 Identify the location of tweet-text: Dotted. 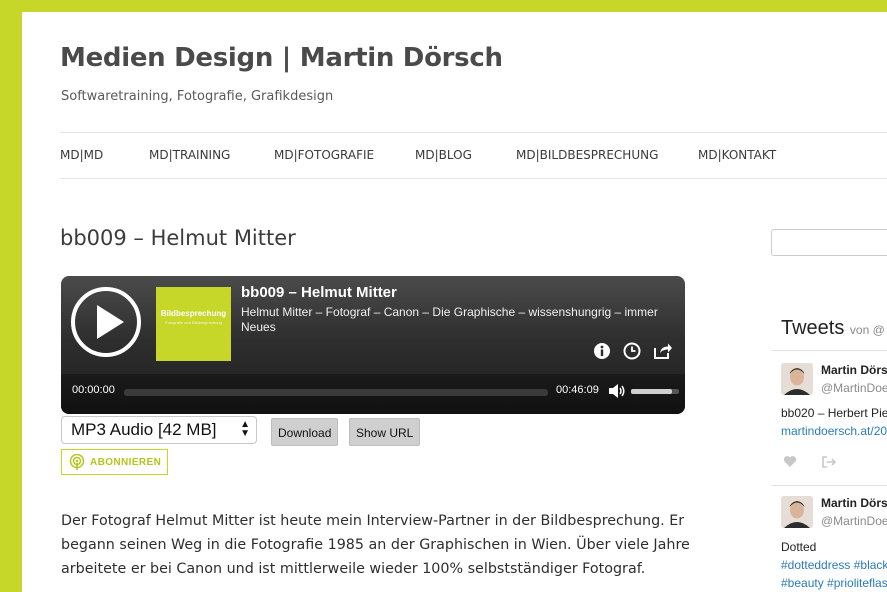
(799, 547).